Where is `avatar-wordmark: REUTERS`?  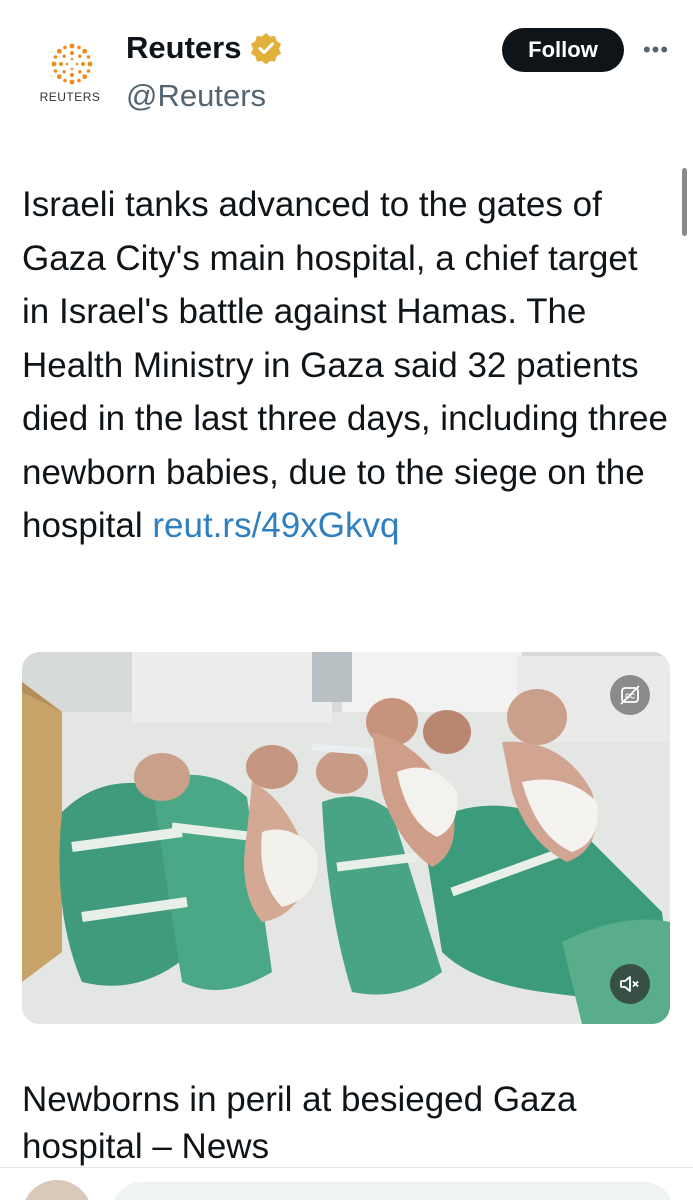
avatar-wordmark: REUTERS is located at coordinates (70, 97).